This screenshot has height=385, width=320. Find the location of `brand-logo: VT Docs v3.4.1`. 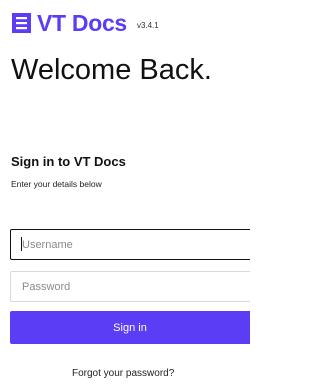

brand-logo: VT Docs v3.4.1 is located at coordinates (85, 23).